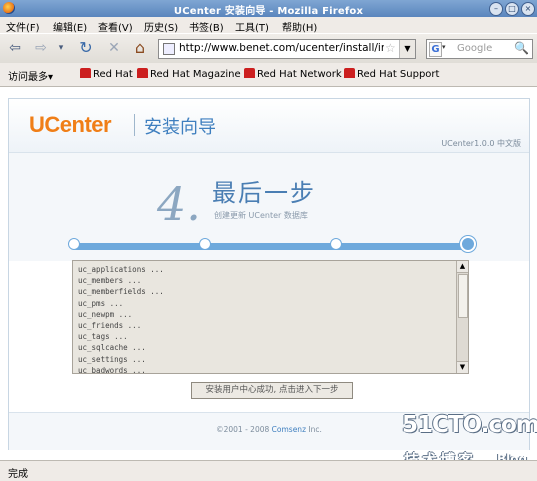 The image size is (537, 481). I want to click on bookmark-red-hat-magazine: Red Hat Magazine, so click(189, 74).